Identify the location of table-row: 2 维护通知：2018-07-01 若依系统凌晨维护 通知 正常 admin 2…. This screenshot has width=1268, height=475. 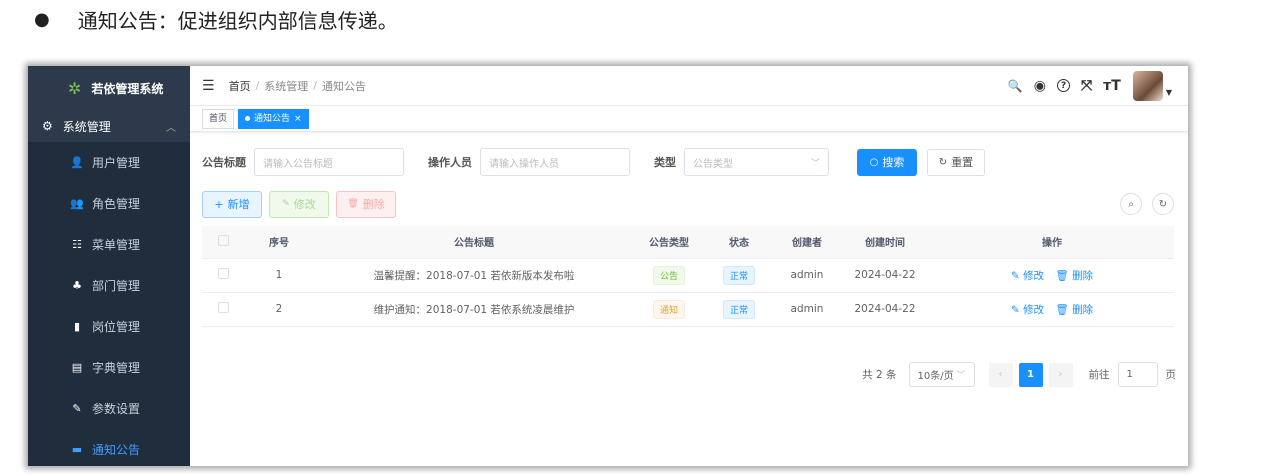
(688, 309).